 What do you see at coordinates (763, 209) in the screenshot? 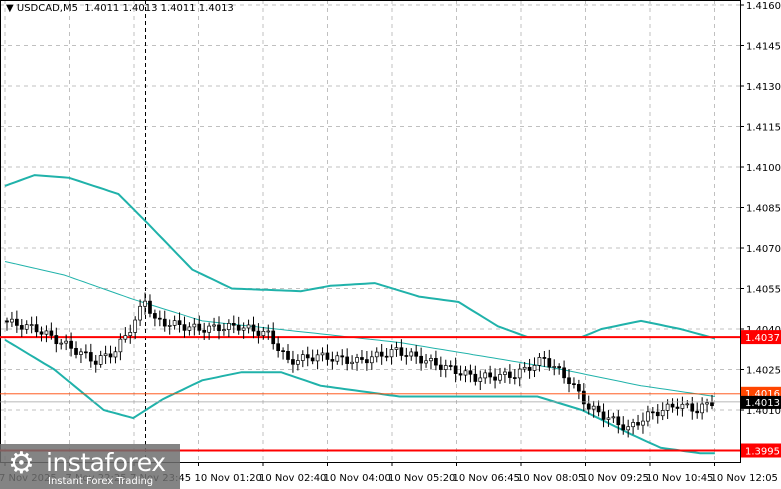
I see `y-tick-label: 1.4085` at bounding box center [763, 209].